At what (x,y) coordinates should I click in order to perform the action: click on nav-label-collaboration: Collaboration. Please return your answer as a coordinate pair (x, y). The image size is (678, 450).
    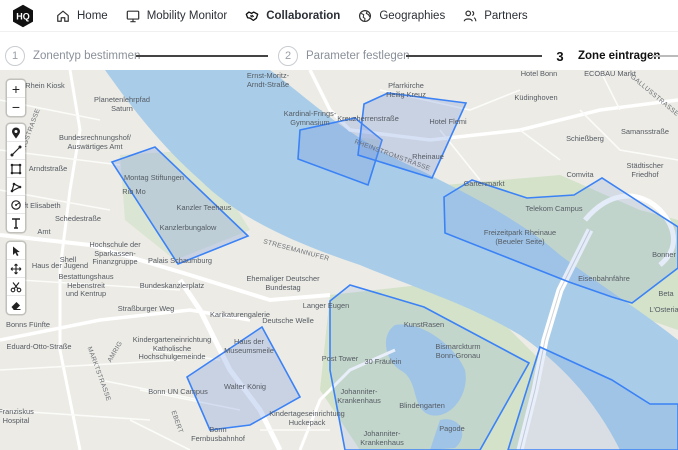
    Looking at the image, I should click on (303, 16).